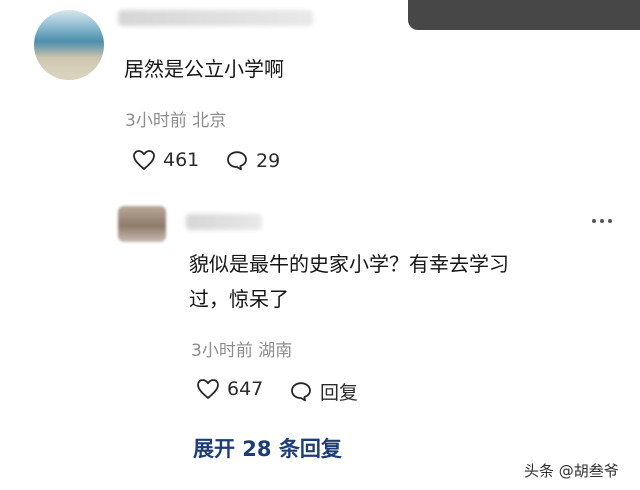  What do you see at coordinates (69, 45) in the screenshot?
I see `user-avatar` at bounding box center [69, 45].